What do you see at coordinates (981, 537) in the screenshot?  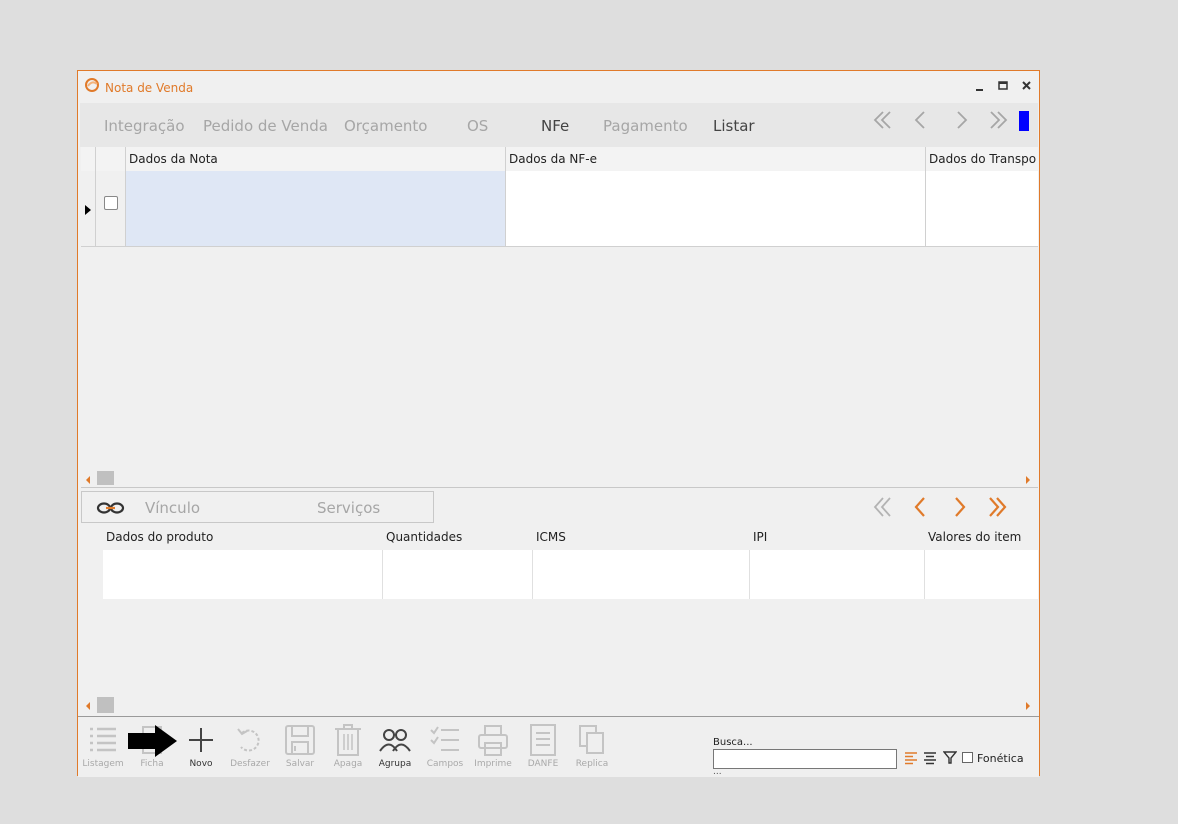 I see `column-header-valores-do-item: Valores do item` at bounding box center [981, 537].